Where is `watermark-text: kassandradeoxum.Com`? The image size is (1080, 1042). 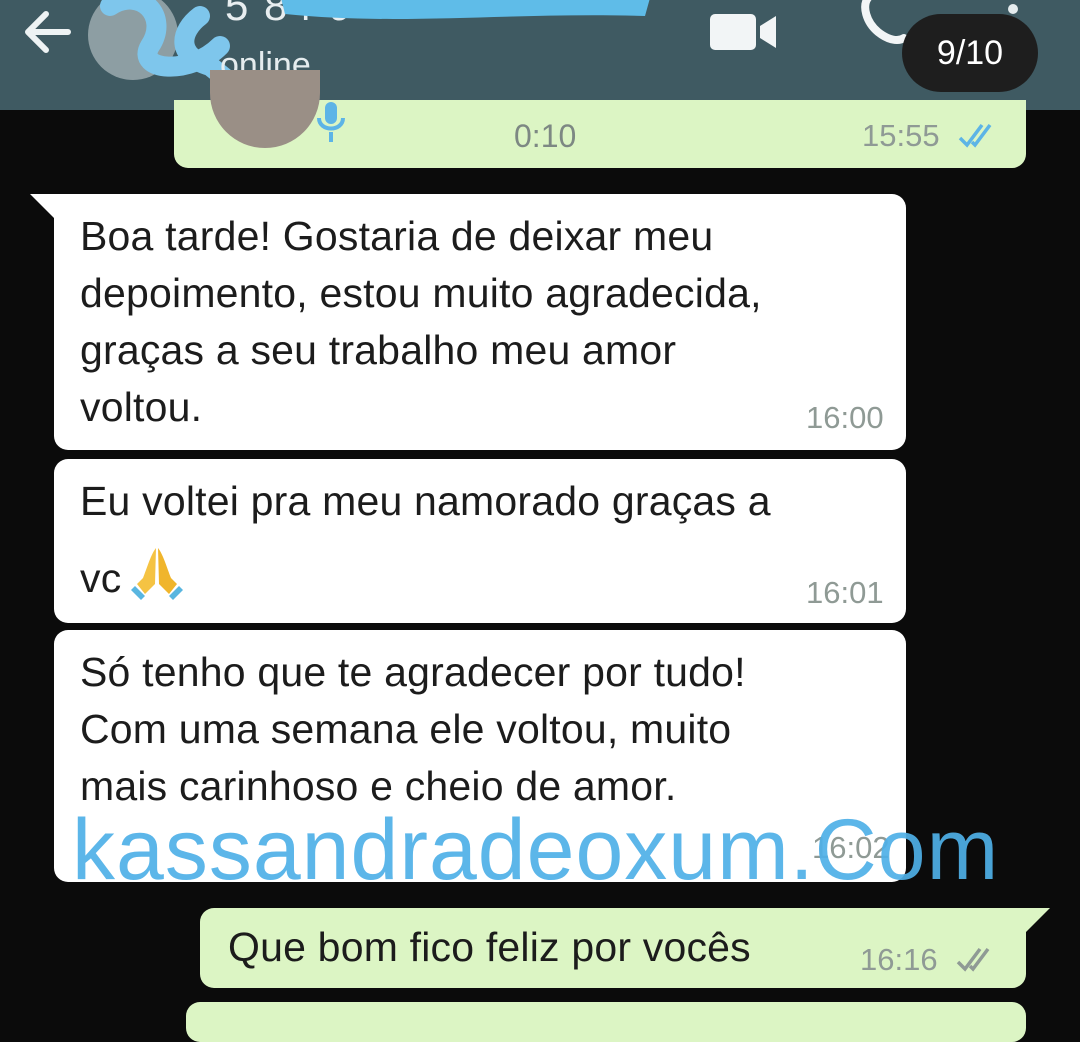 watermark-text: kassandradeoxum.Com is located at coordinates (536, 850).